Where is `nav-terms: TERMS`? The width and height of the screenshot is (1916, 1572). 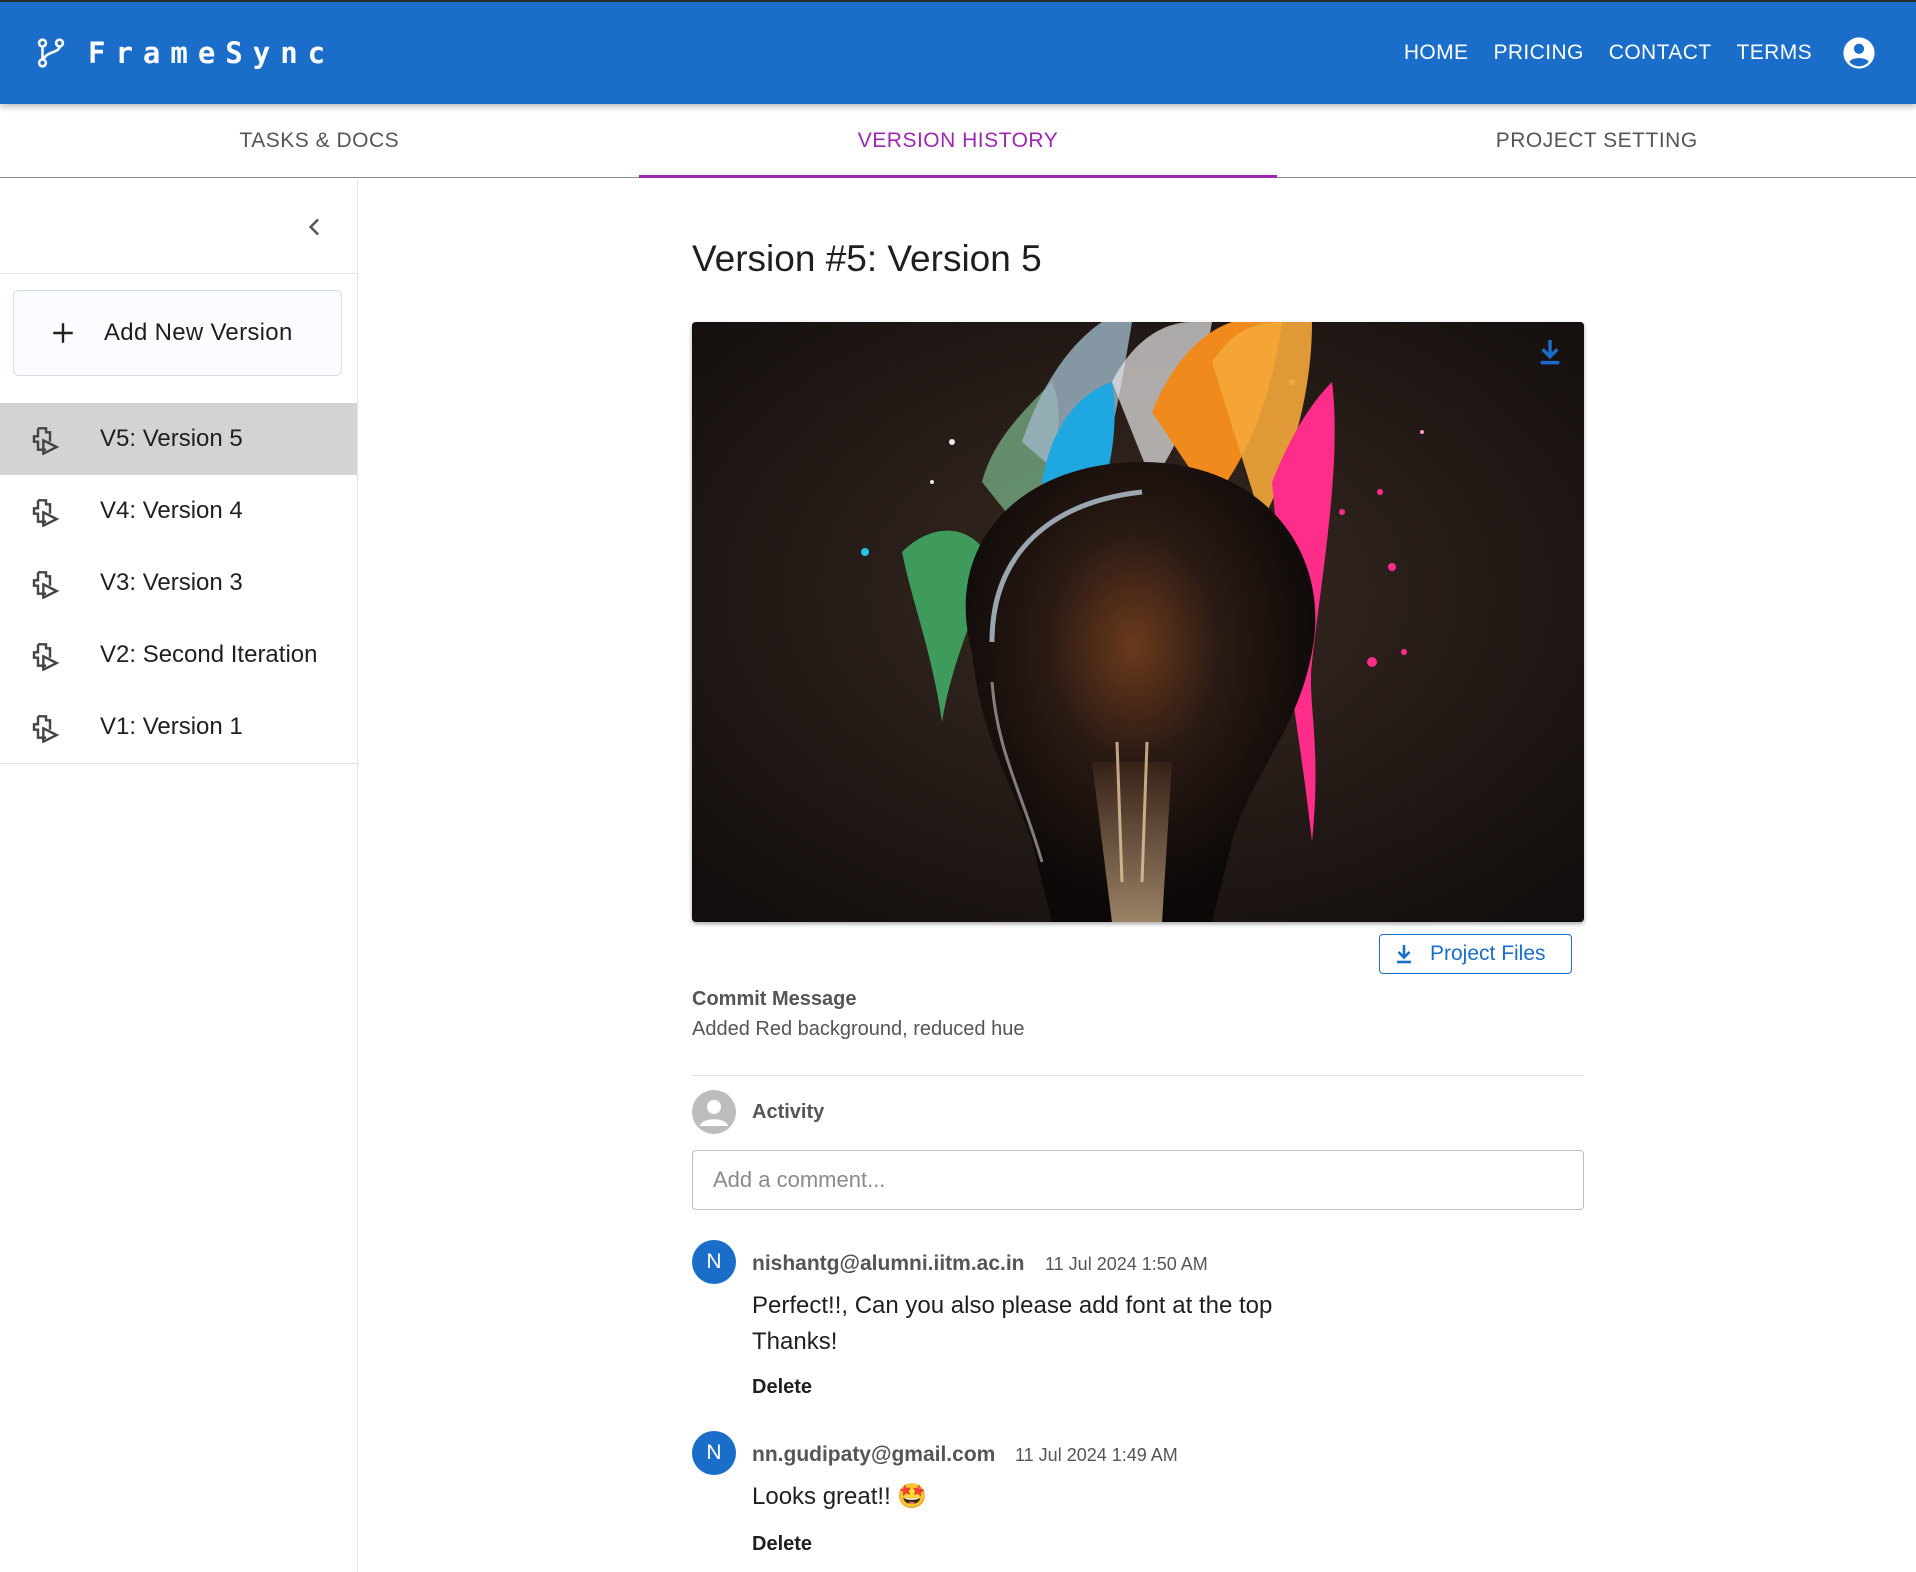 nav-terms: TERMS is located at coordinates (1775, 53).